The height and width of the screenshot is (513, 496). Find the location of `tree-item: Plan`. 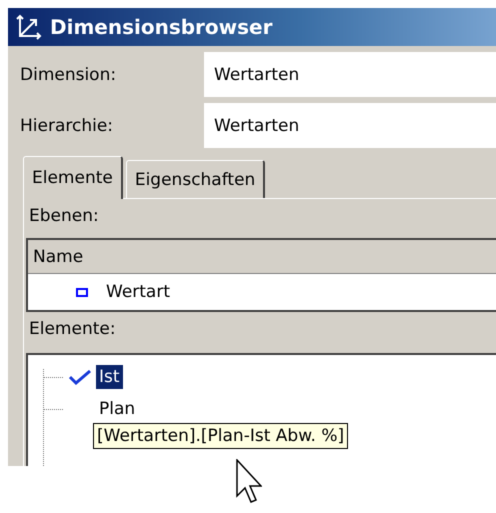

tree-item: Plan is located at coordinates (117, 409).